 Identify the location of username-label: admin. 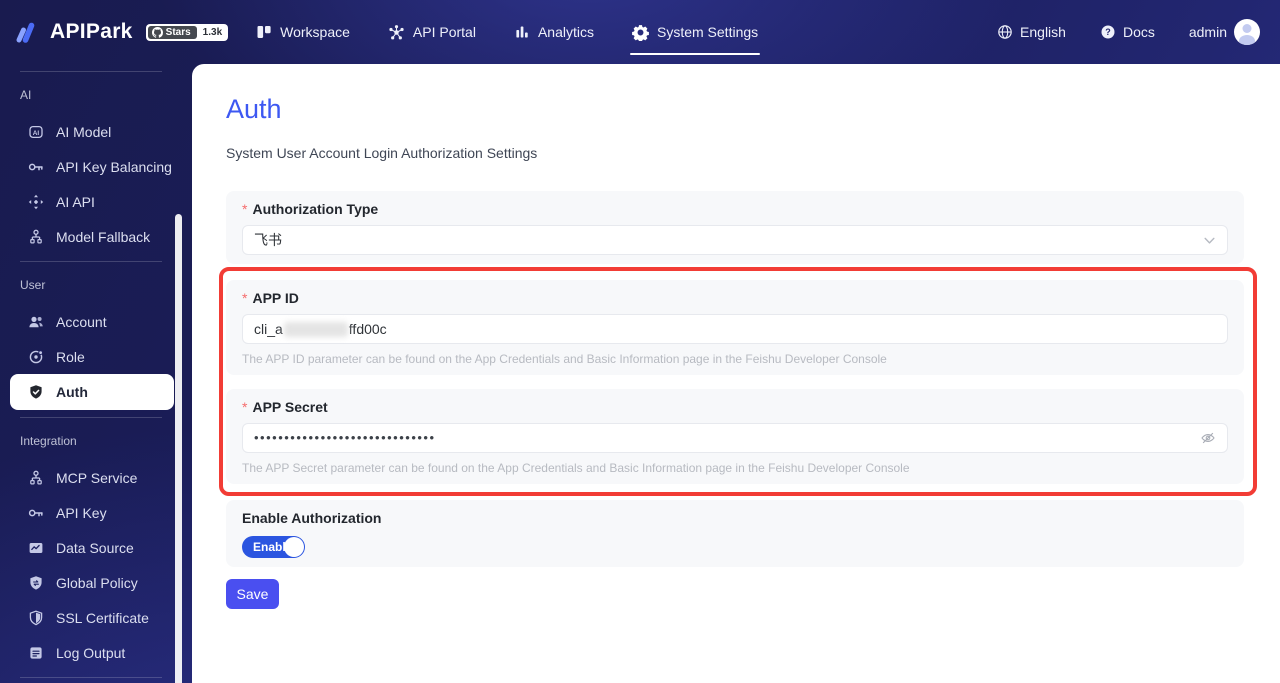
(1207, 32).